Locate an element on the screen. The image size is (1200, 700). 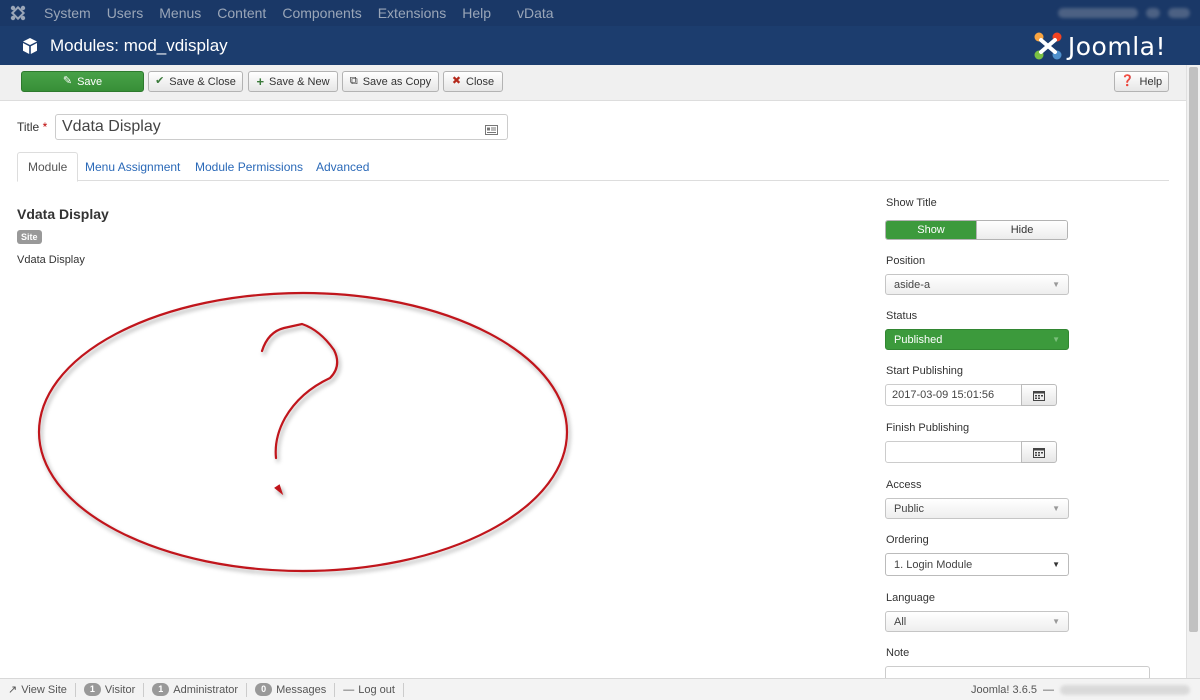
admin-count-badge: 1 is located at coordinates (161, 689).